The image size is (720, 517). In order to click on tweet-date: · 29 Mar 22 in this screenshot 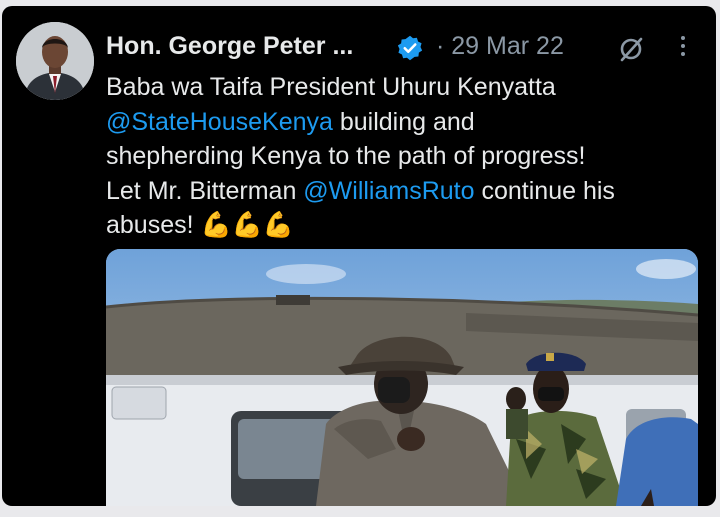, I will do `click(500, 46)`.